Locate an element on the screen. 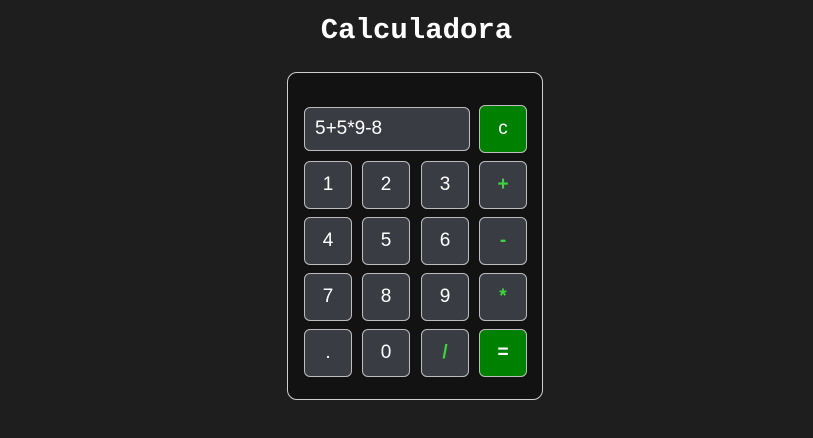  calculator-display is located at coordinates (387, 129).